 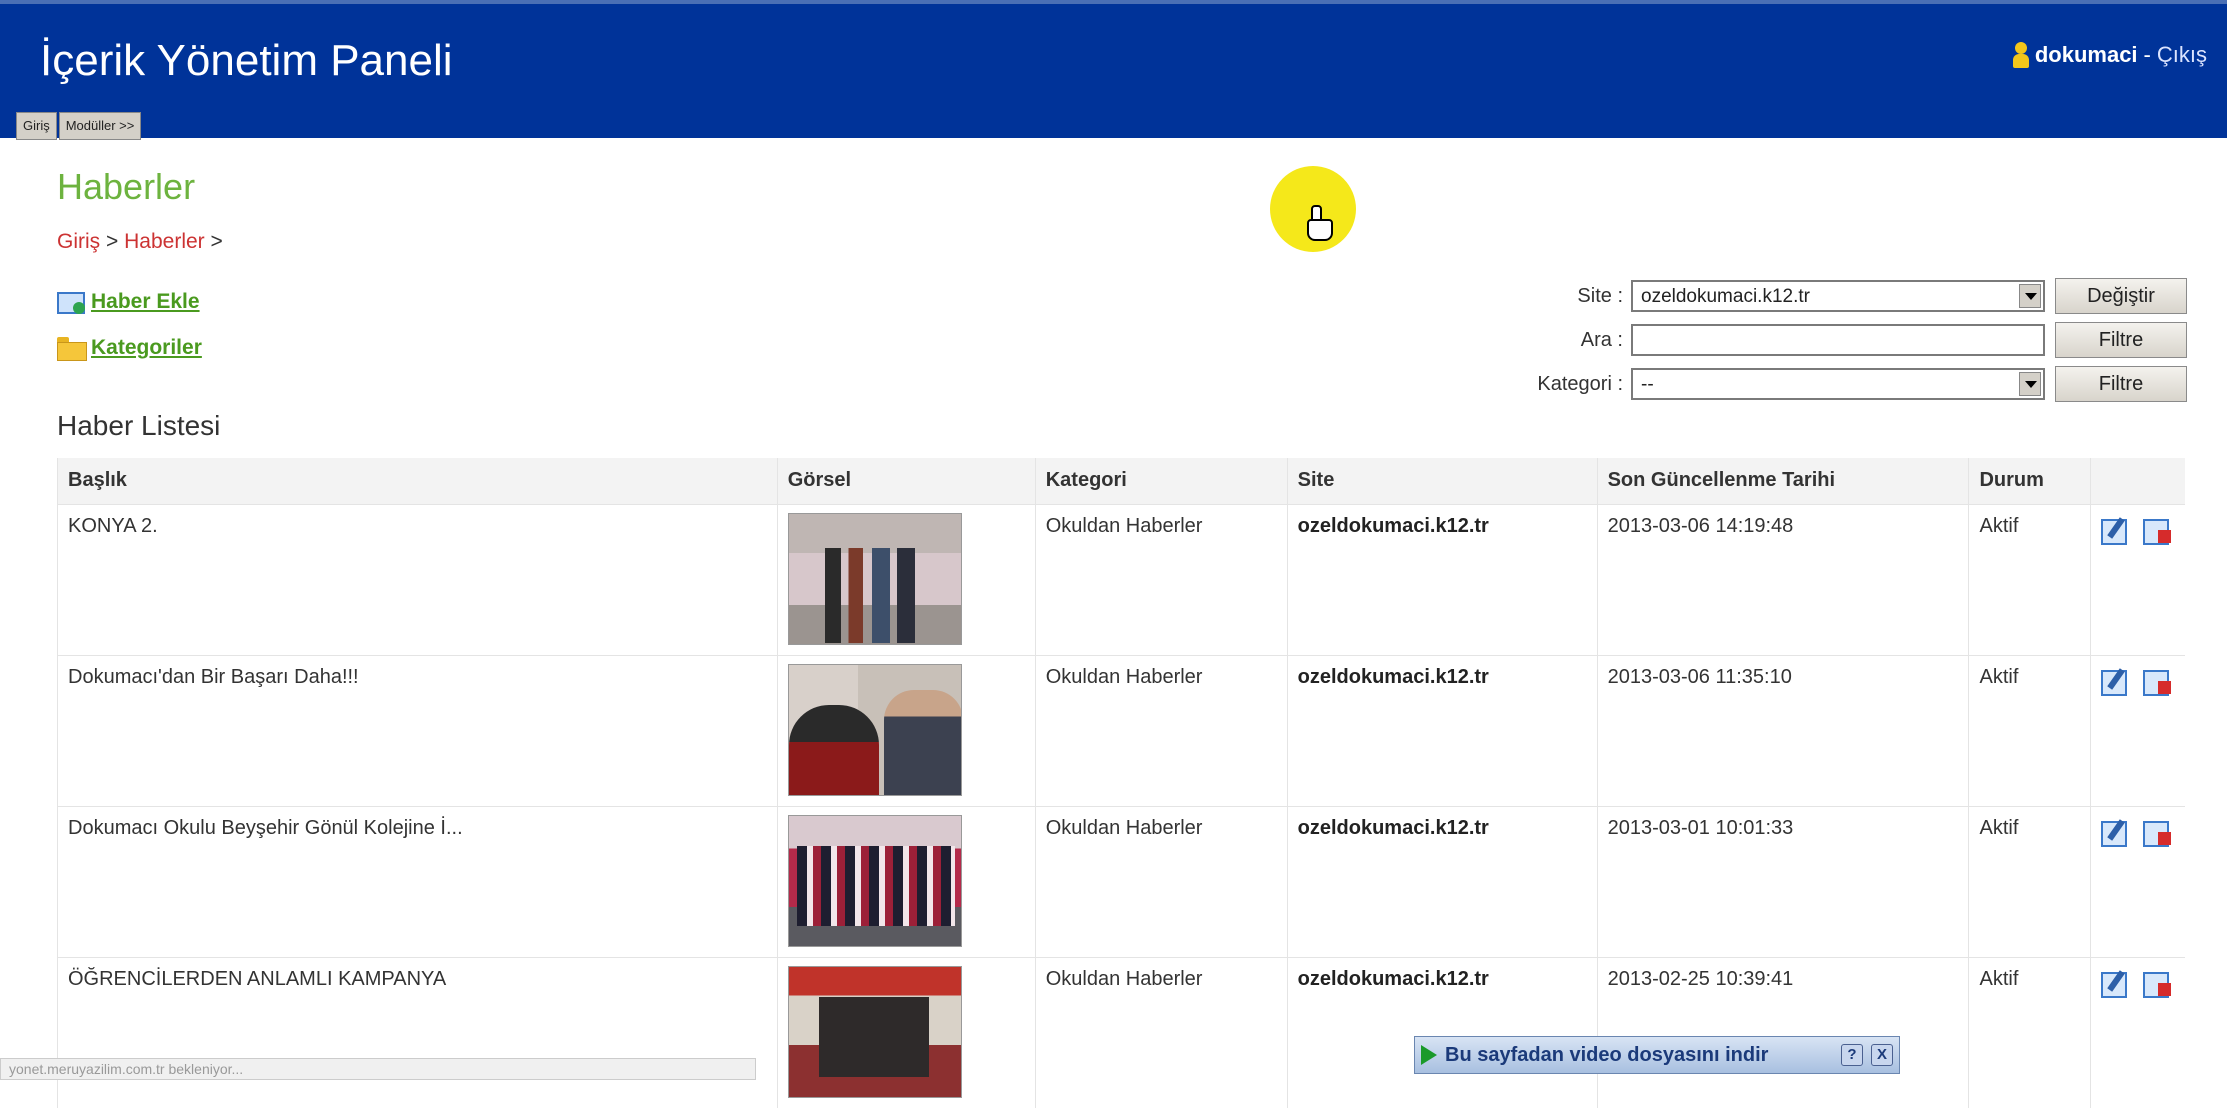 What do you see at coordinates (145, 302) in the screenshot?
I see `add-news-label: Haber Ekle` at bounding box center [145, 302].